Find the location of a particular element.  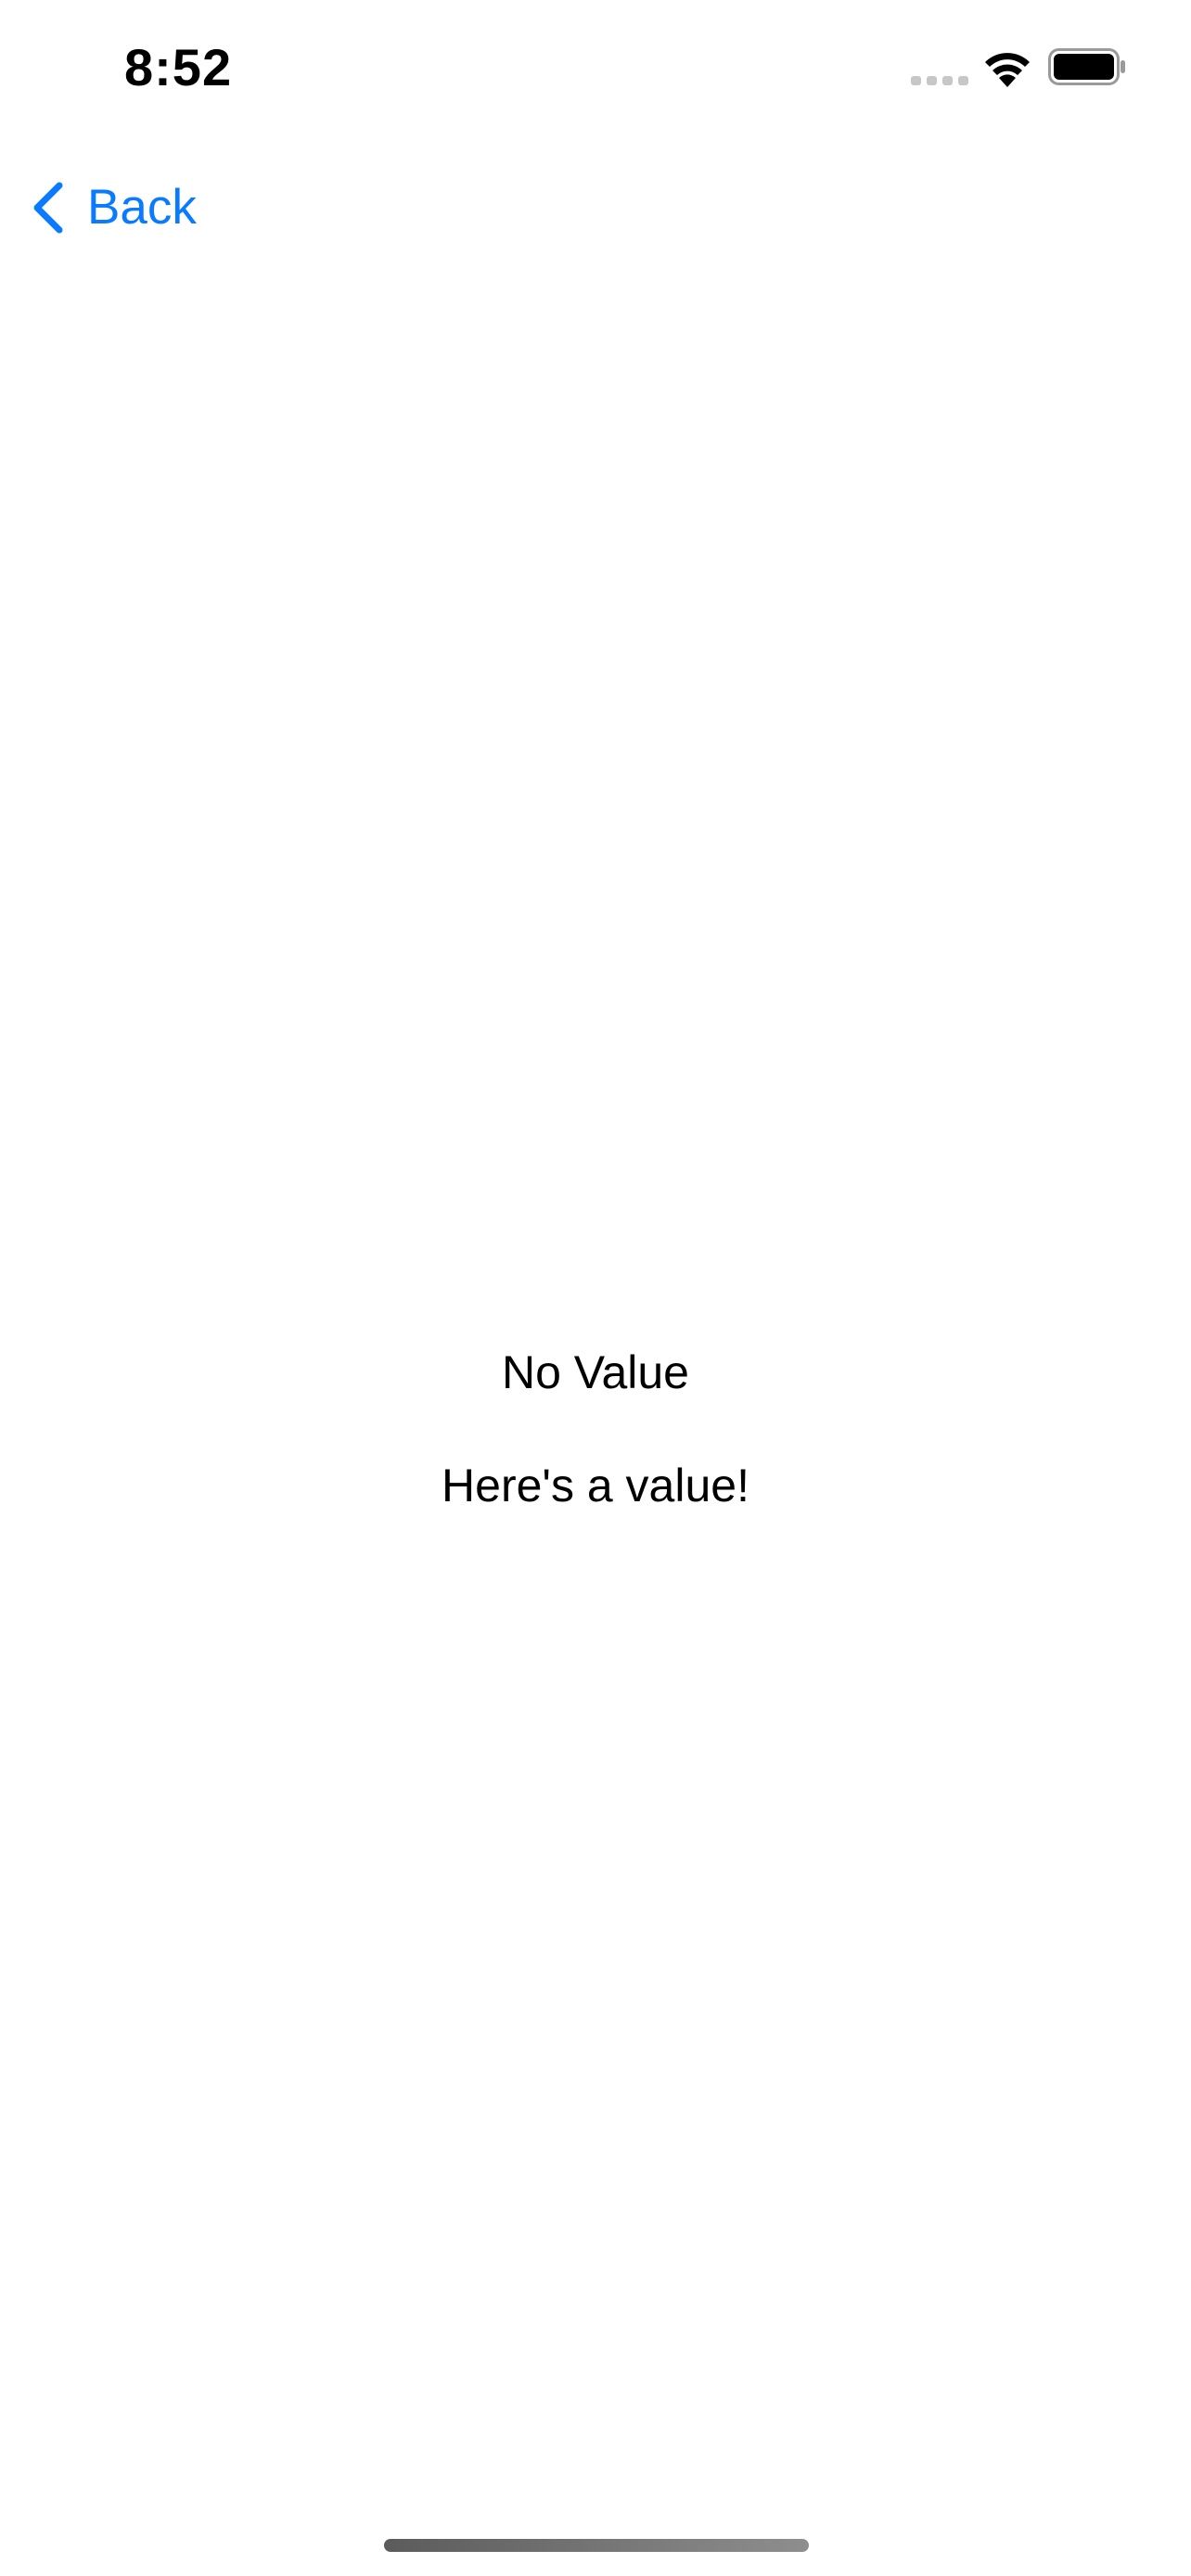

value-text: Here's a value! is located at coordinates (595, 1485).